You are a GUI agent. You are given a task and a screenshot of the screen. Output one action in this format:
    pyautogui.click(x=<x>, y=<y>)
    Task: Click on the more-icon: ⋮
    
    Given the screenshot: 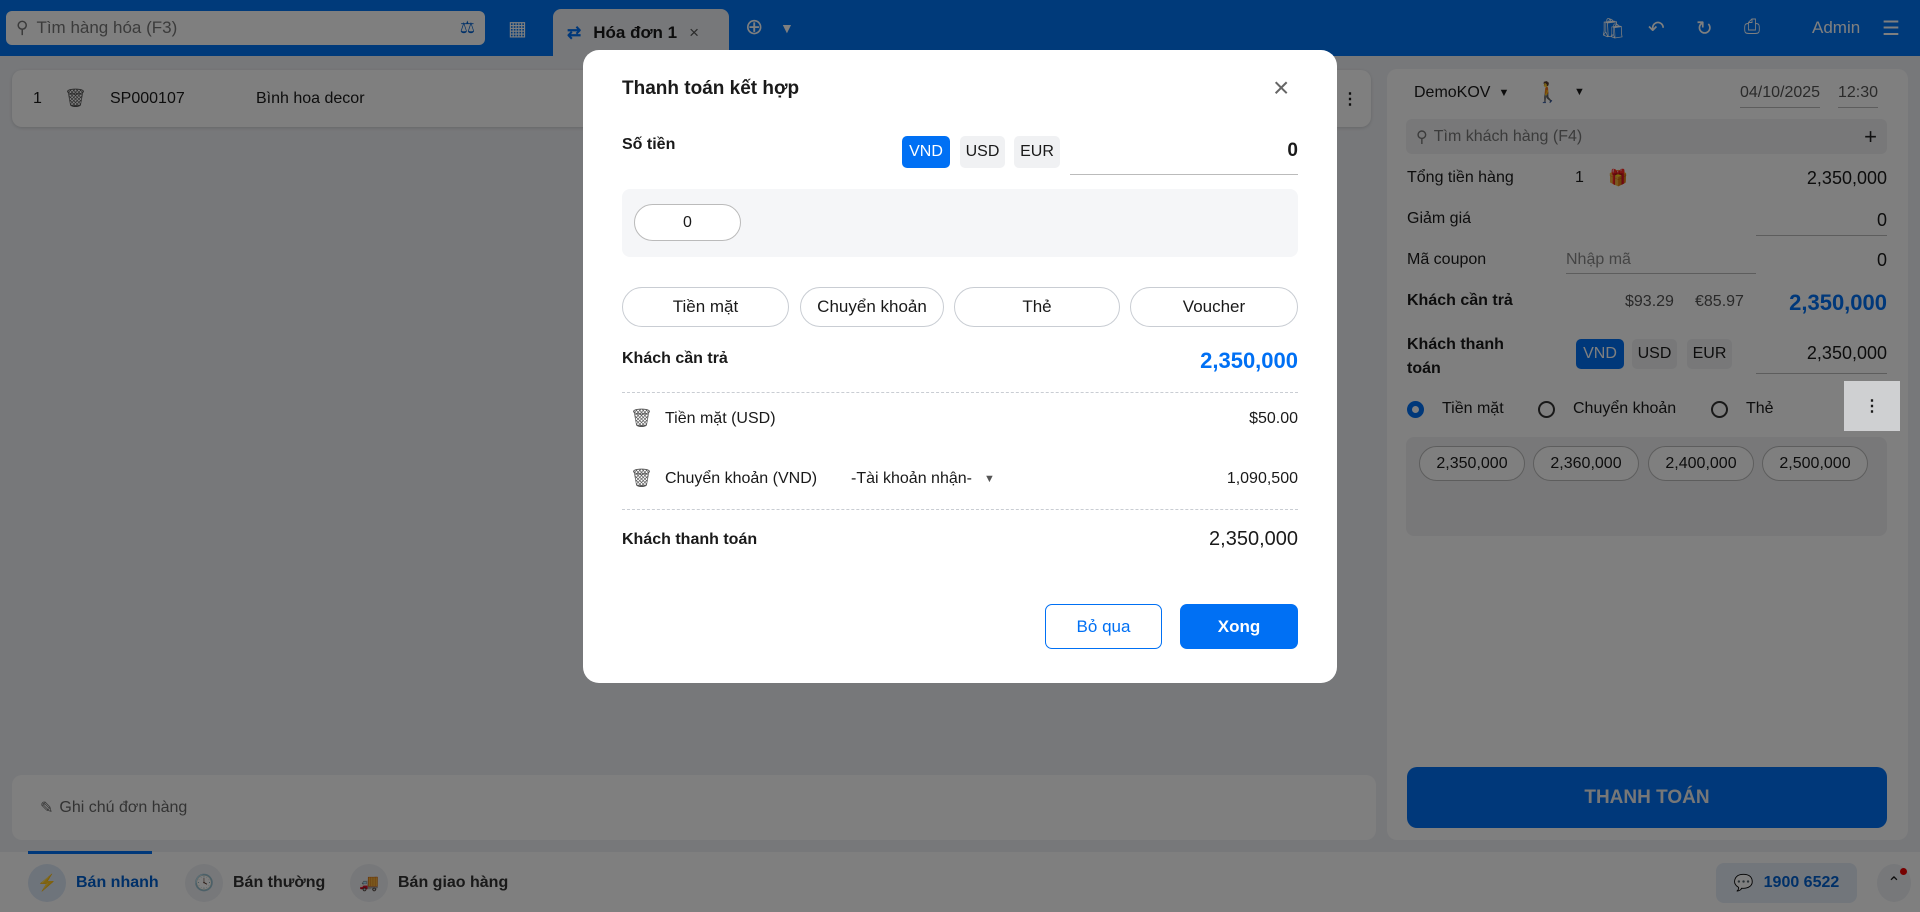 What is the action you would take?
    pyautogui.click(x=1872, y=406)
    